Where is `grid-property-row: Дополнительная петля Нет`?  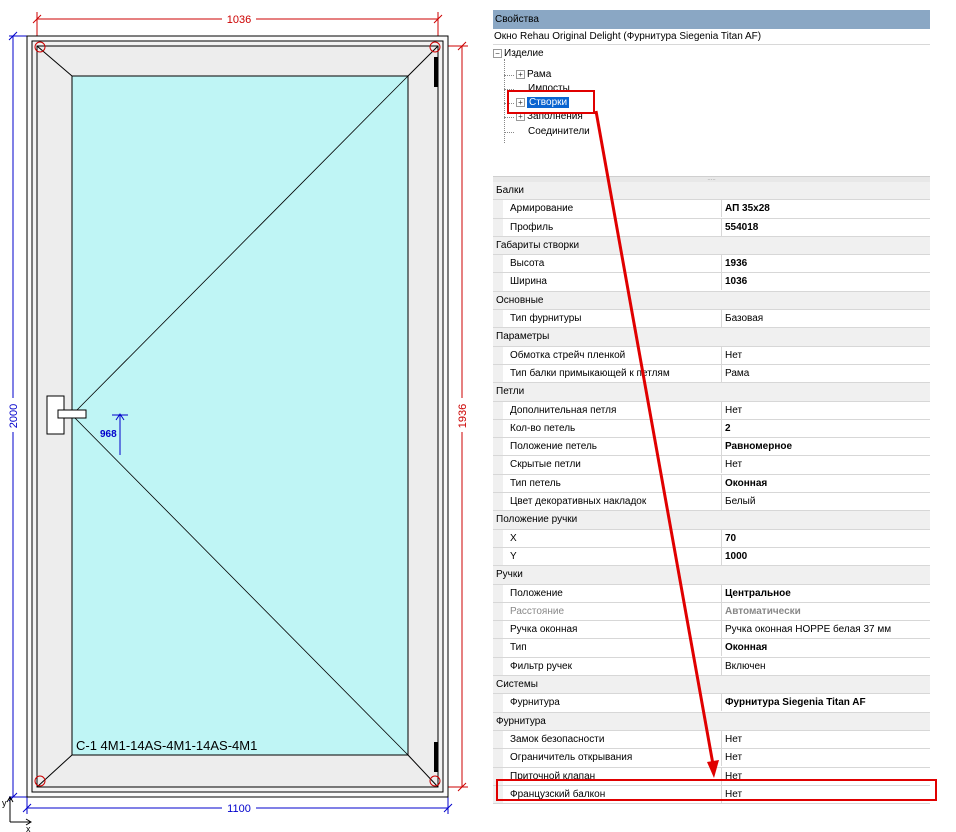
grid-property-row: Дополнительная петля Нет is located at coordinates (711, 410).